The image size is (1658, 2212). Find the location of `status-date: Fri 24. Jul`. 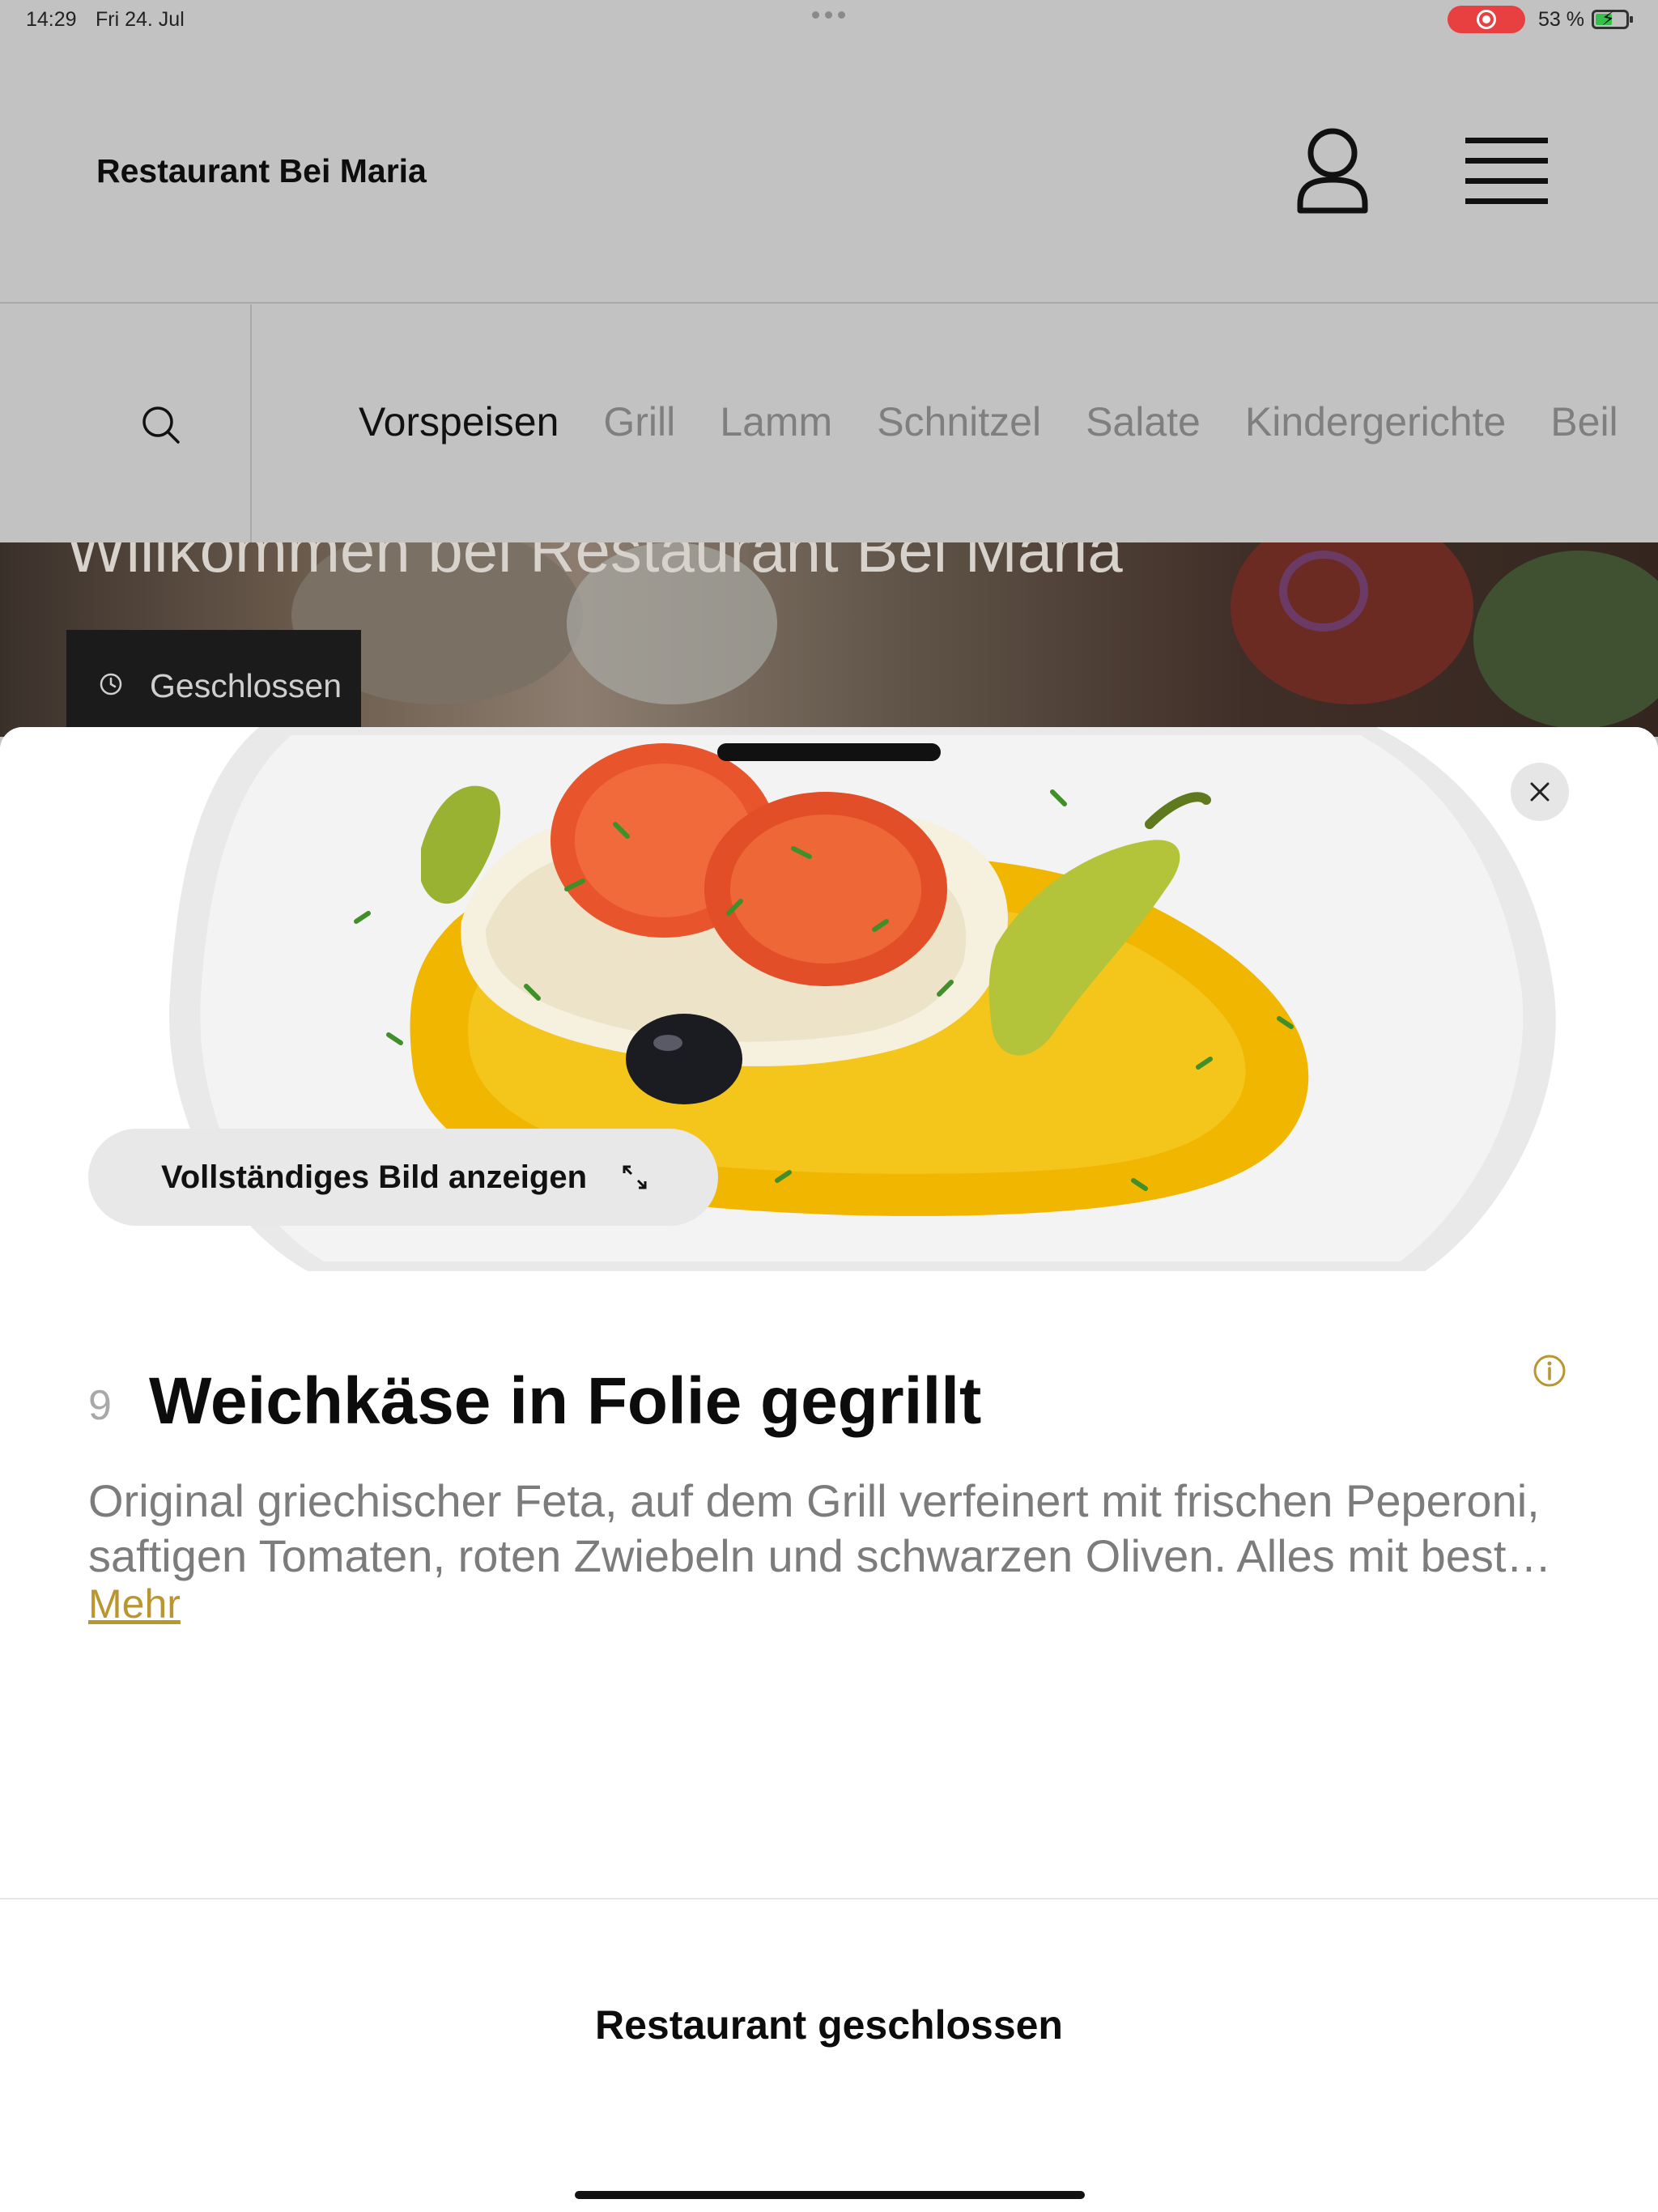

status-date: Fri 24. Jul is located at coordinates (140, 19).